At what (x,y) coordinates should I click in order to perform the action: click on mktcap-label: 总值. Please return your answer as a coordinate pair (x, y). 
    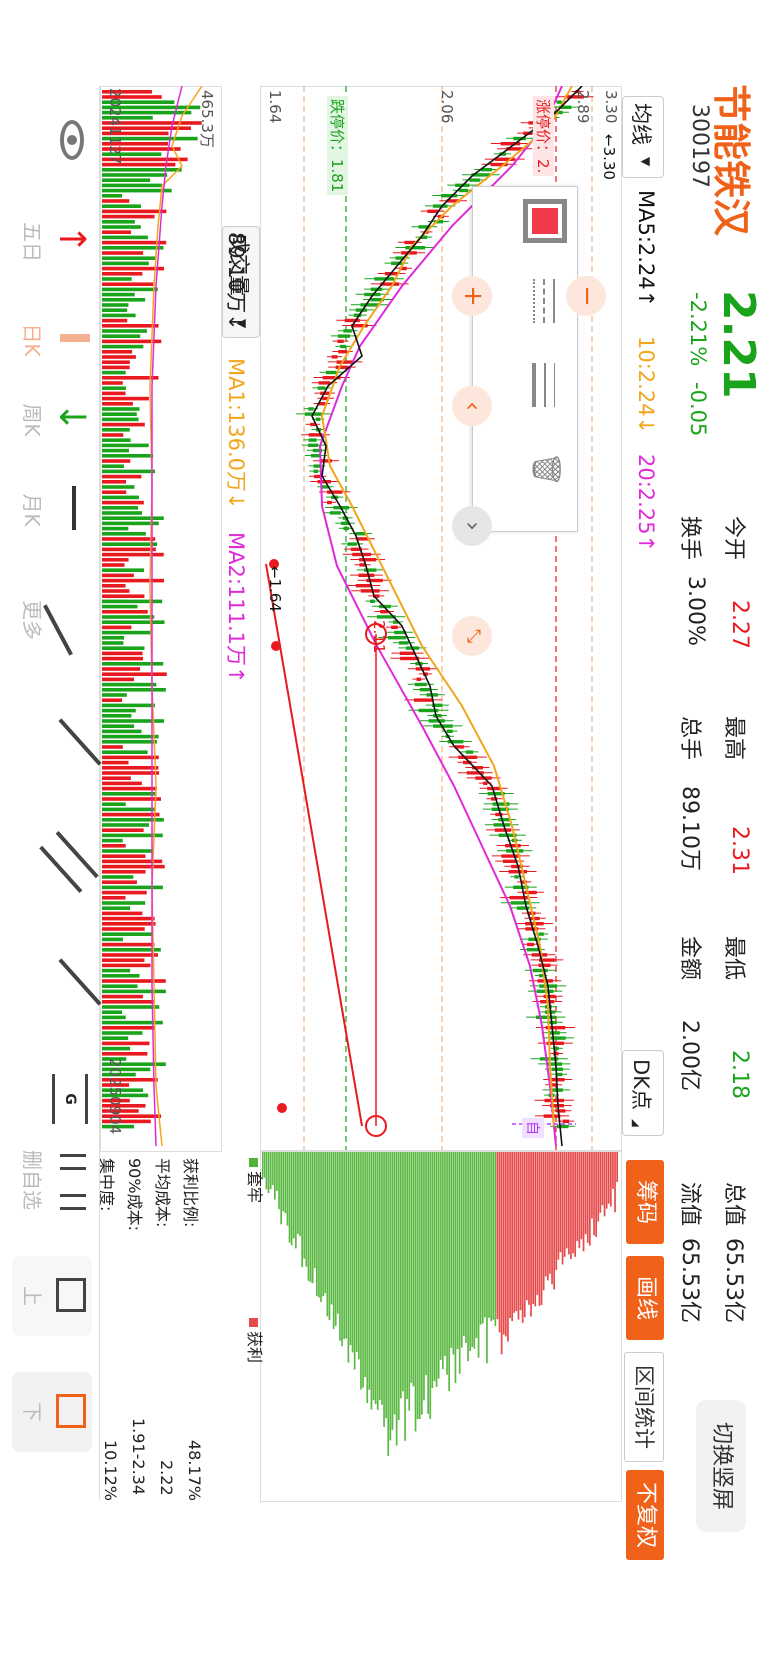
    Looking at the image, I should click on (733, 1204).